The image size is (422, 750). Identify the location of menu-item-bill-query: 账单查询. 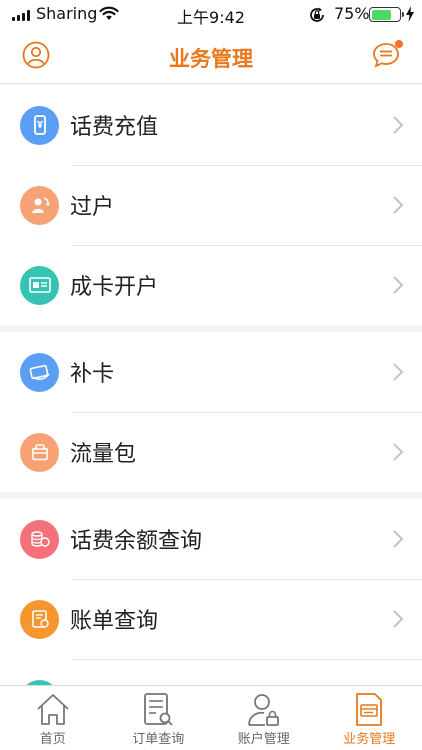
(211, 619).